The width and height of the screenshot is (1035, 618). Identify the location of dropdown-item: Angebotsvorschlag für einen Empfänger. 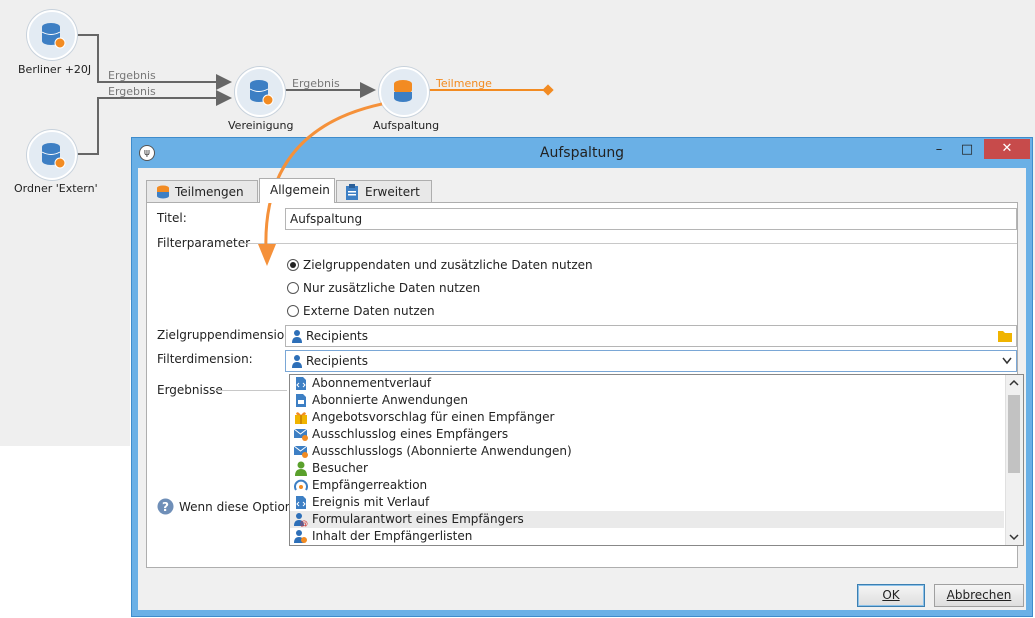
(647, 417).